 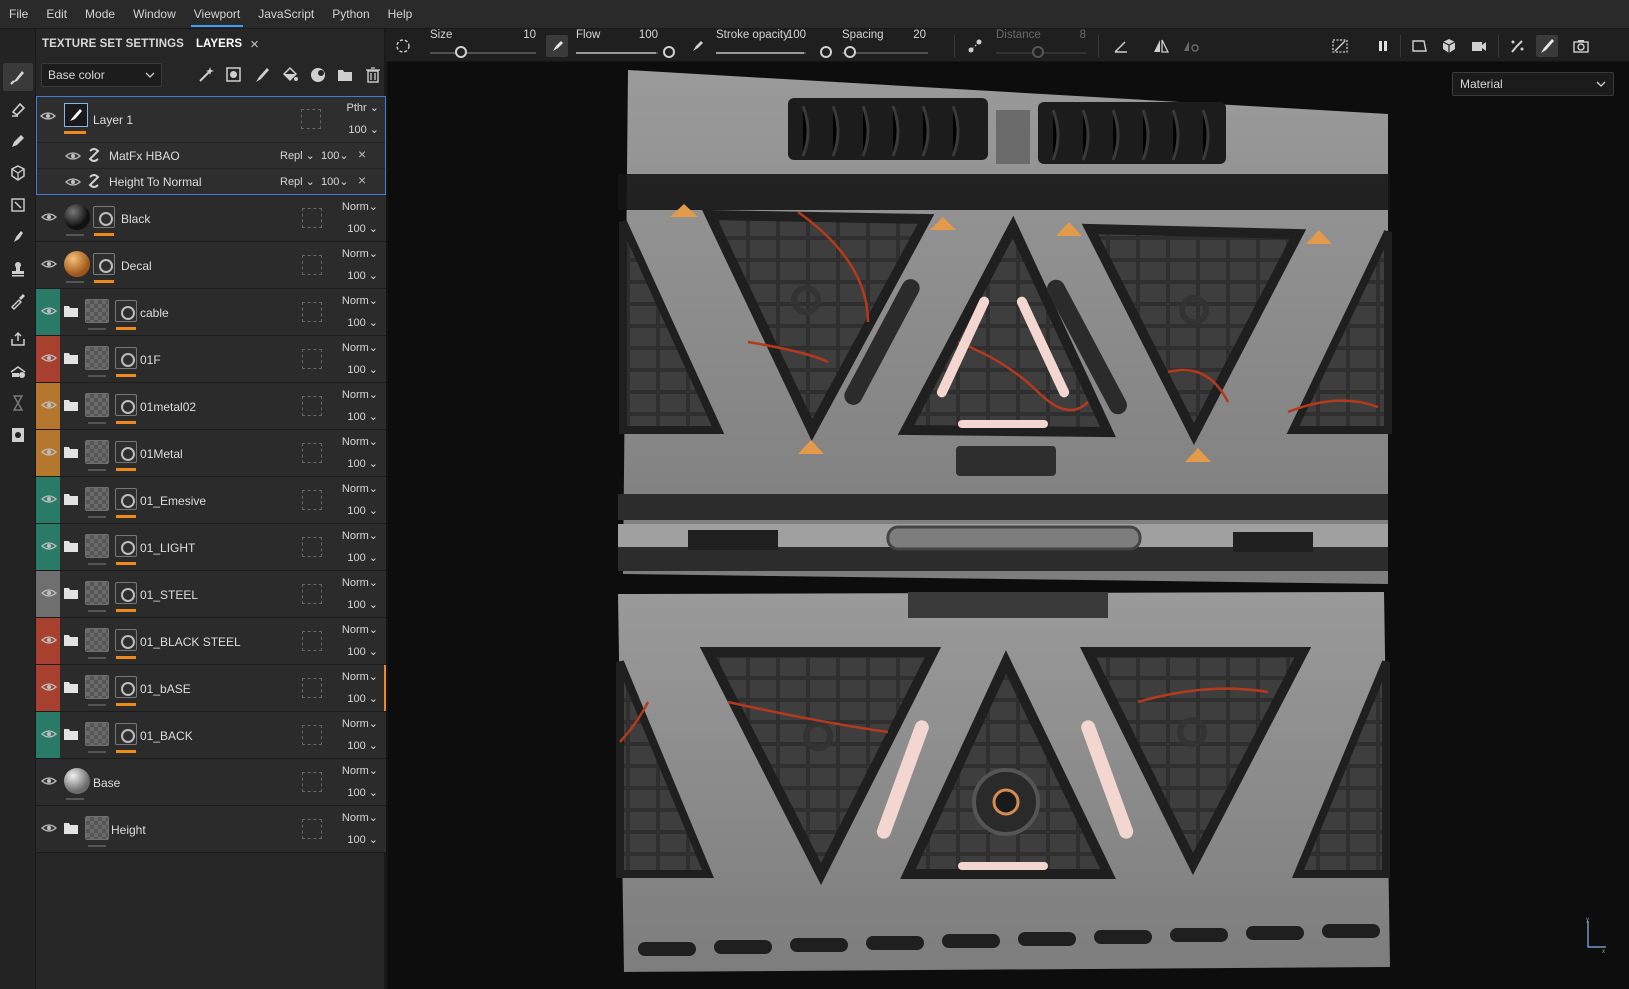 I want to click on tab-texture-set-settings: TEXTURE SET SETTINGS, so click(x=113, y=44).